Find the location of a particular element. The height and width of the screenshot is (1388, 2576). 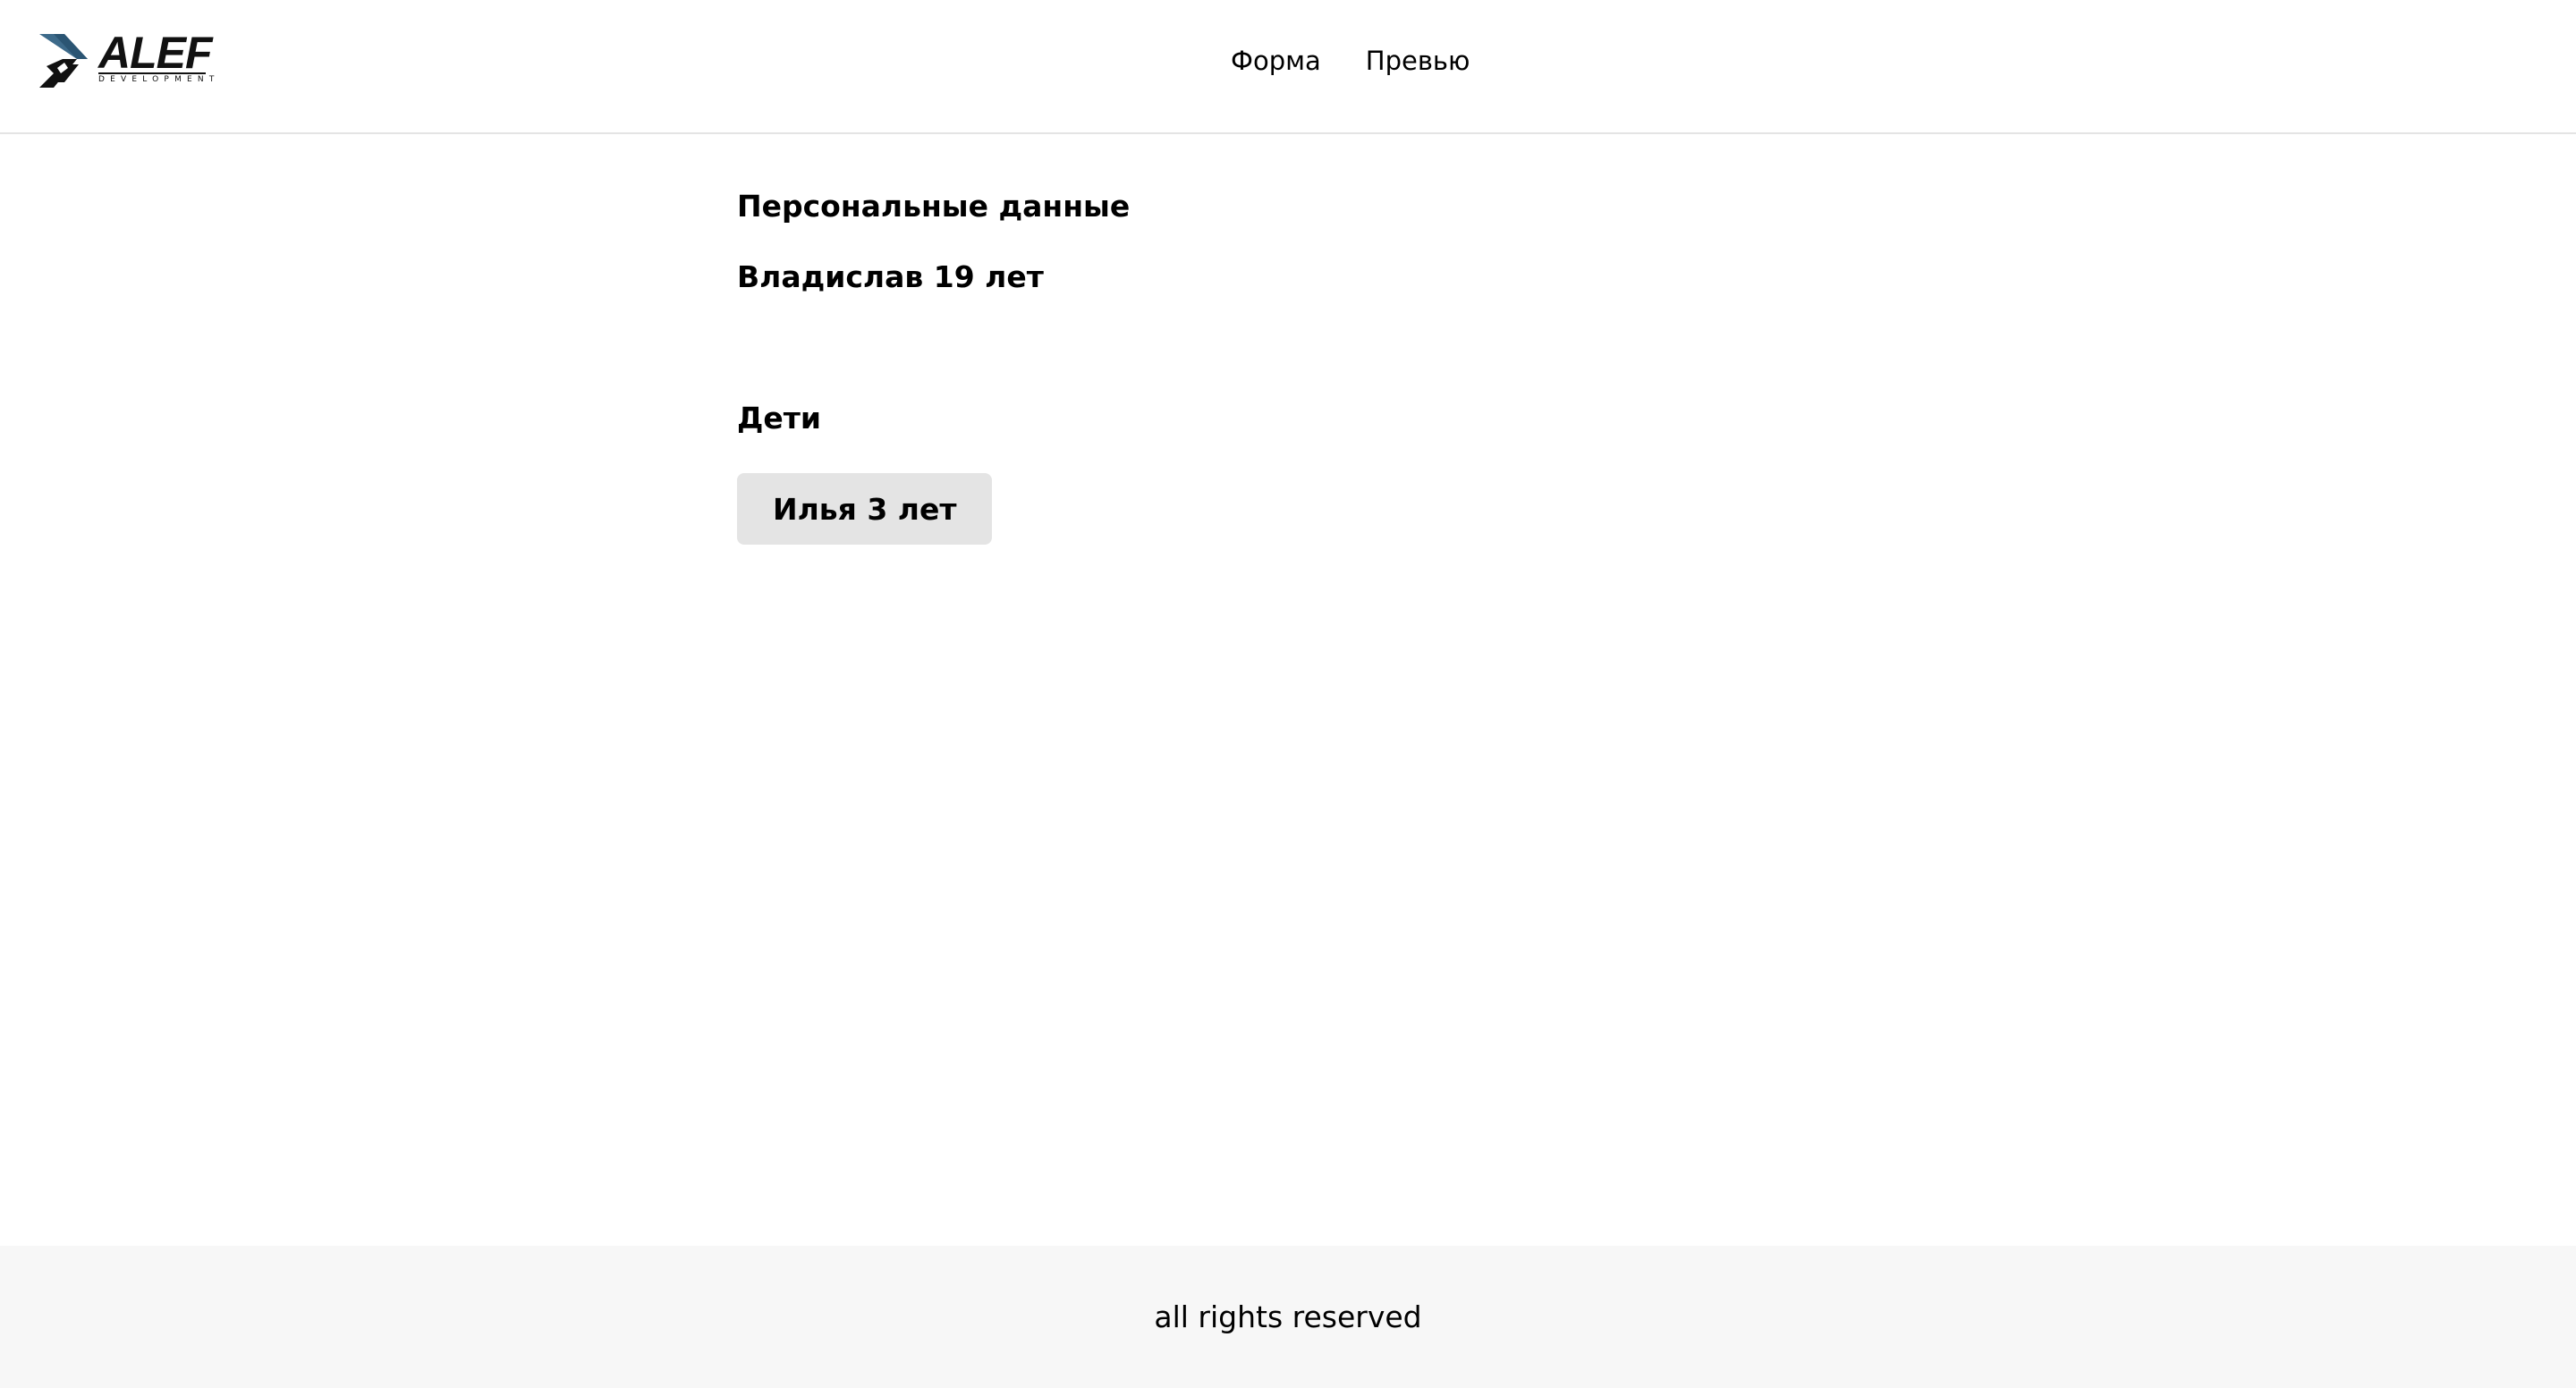

logo-wordmark: ALEF is located at coordinates (155, 53).